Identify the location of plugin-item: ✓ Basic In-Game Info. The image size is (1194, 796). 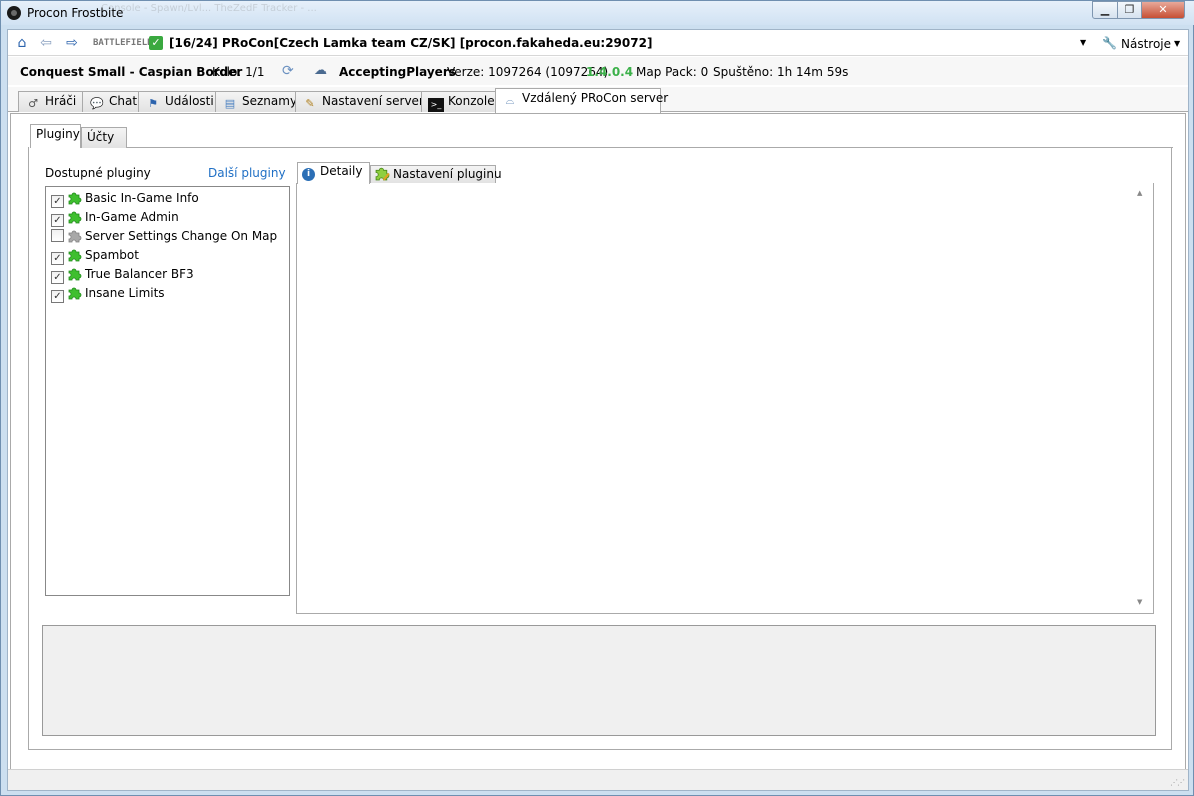
(125, 198).